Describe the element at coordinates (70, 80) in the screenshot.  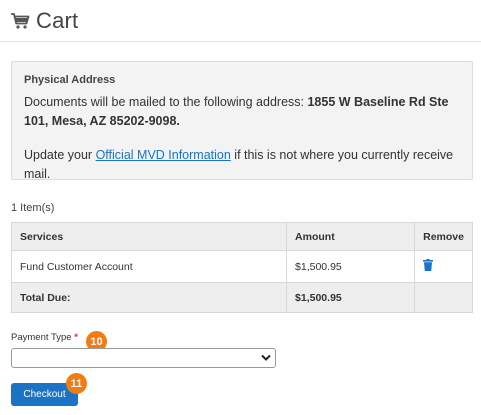
I see `address-heading: Physical Address` at that location.